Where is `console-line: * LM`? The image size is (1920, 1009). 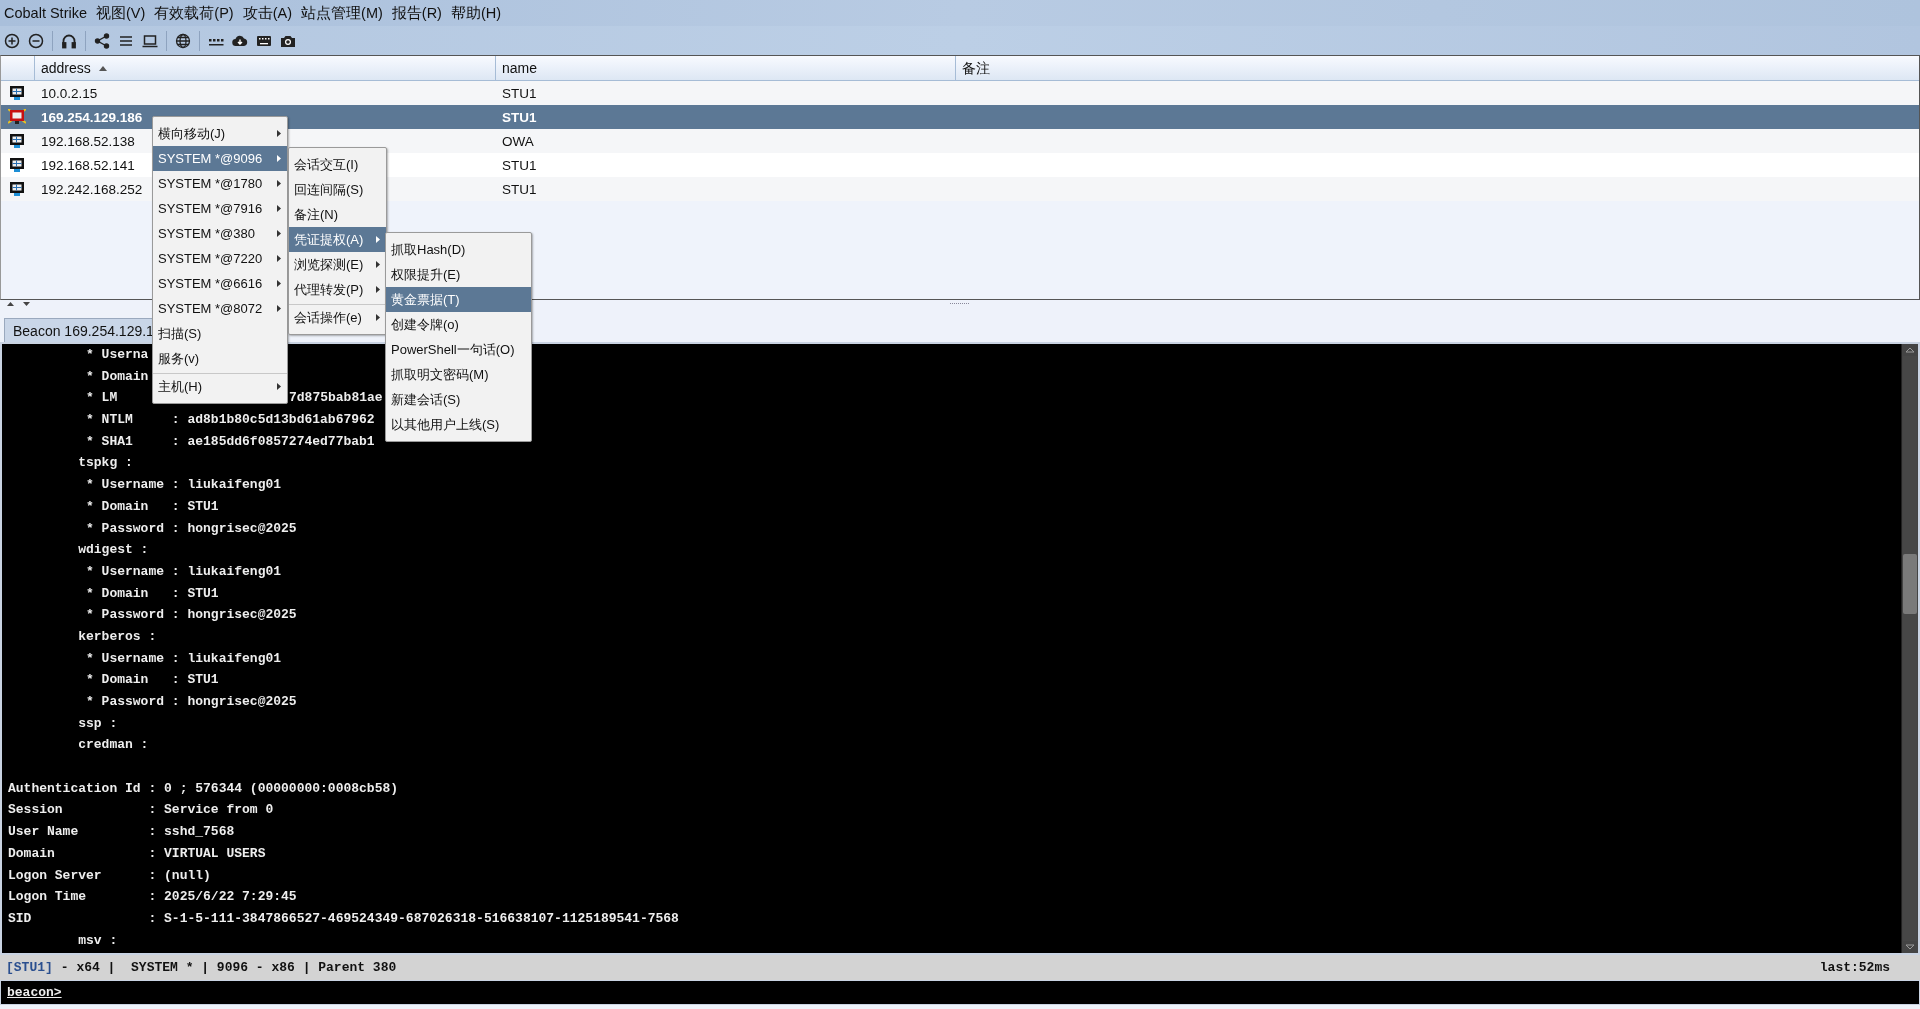 console-line: * LM is located at coordinates (101, 398).